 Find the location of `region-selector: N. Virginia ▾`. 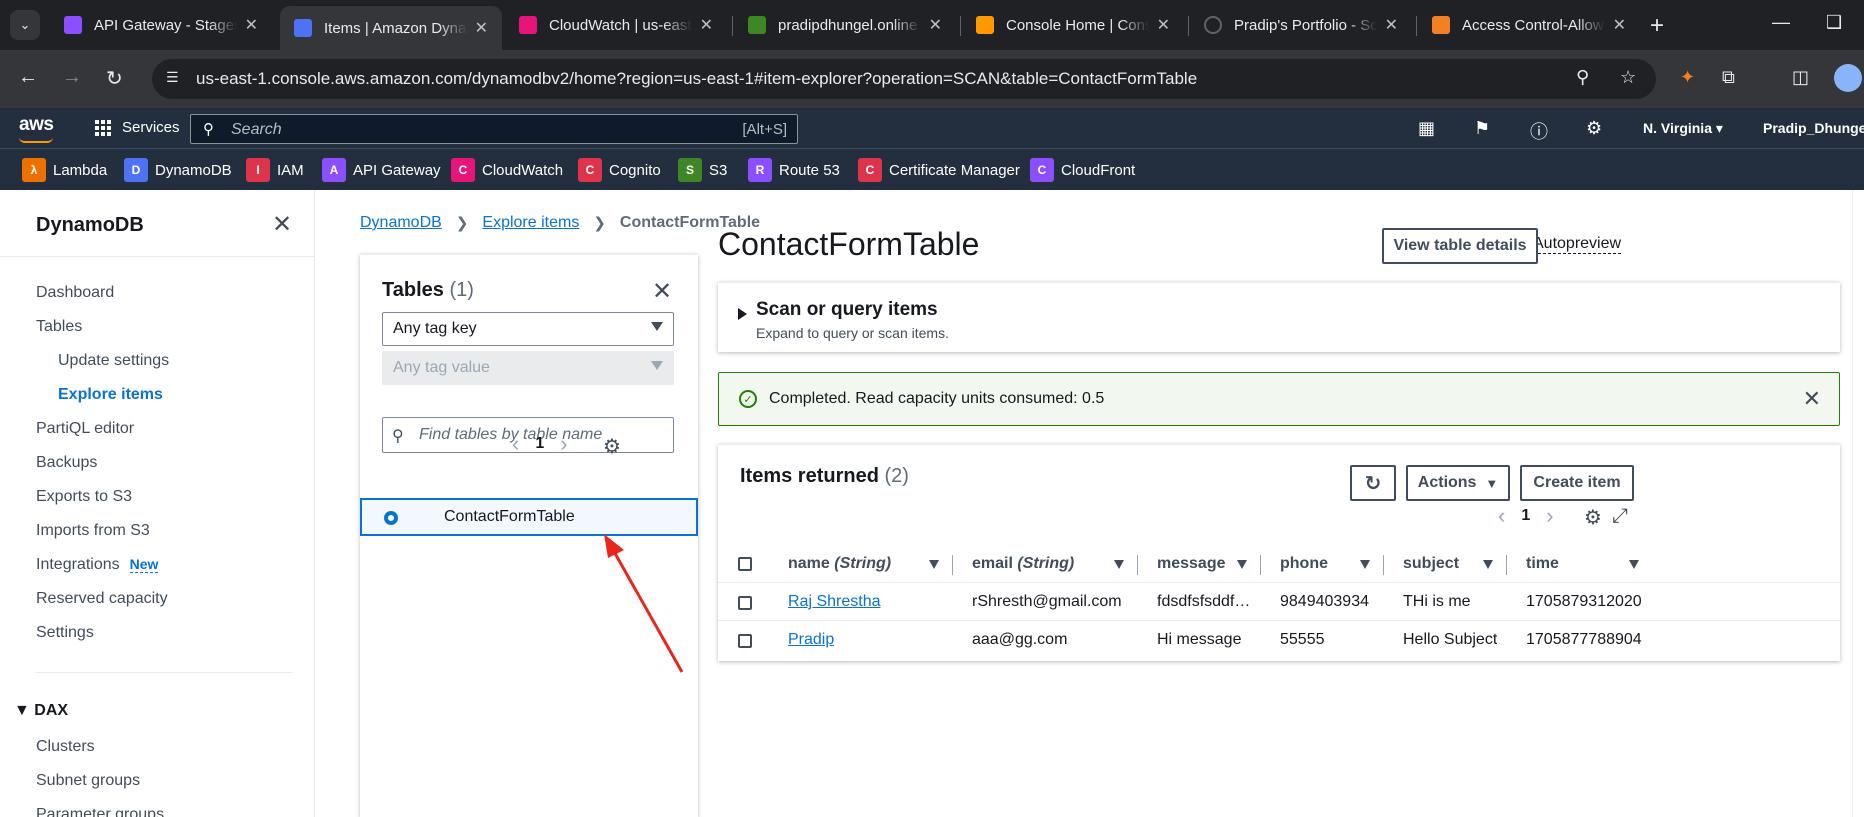

region-selector: N. Virginia ▾ is located at coordinates (1683, 128).